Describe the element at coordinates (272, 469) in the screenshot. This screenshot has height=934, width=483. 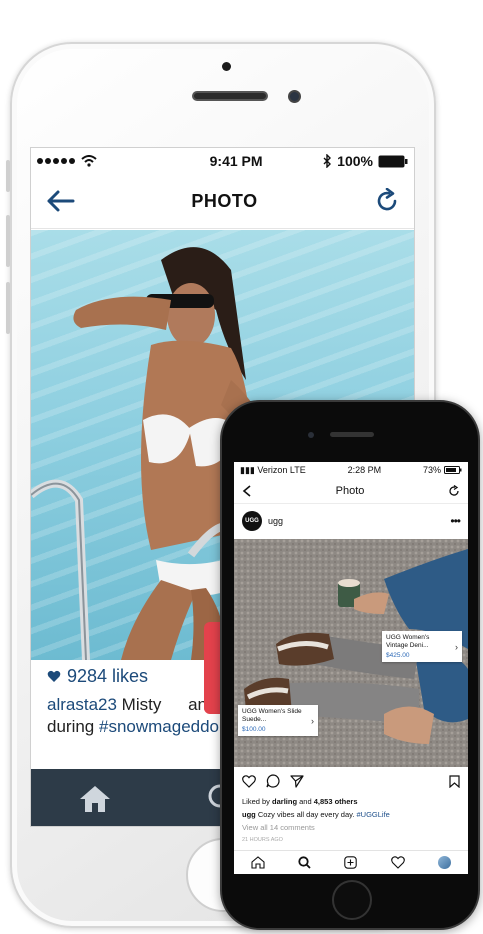
I see `carrier-name: Verizon` at that location.